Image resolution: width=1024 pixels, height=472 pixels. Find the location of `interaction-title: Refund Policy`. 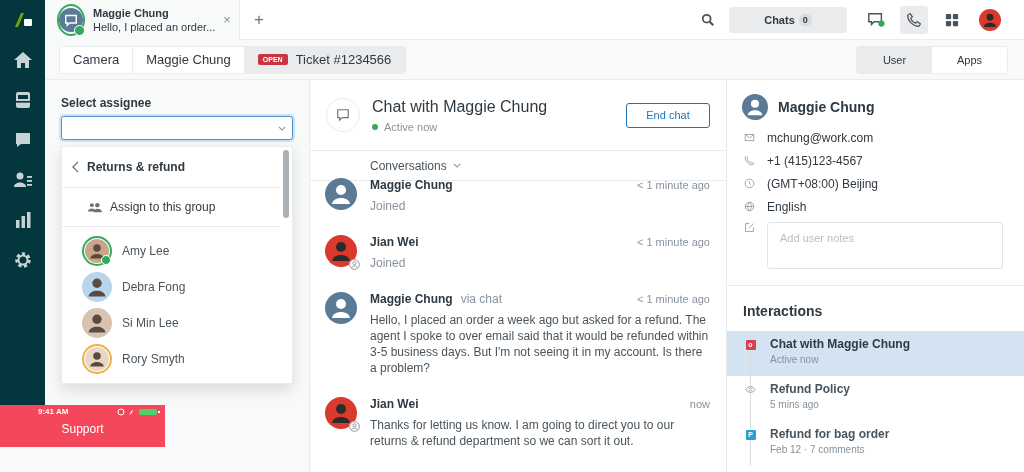

interaction-title: Refund Policy is located at coordinates (810, 389).